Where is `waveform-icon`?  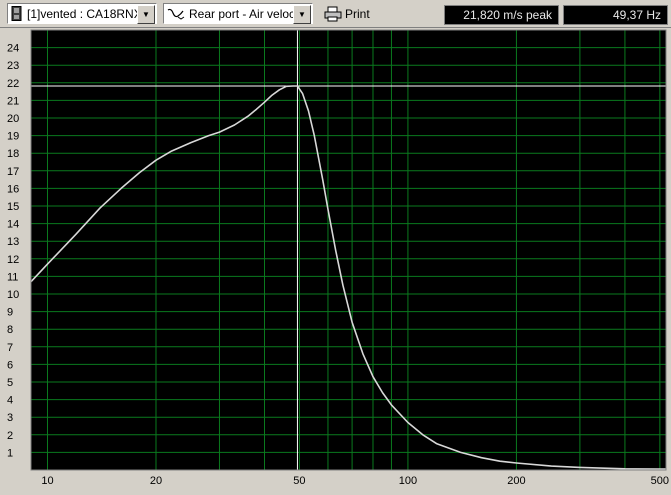
waveform-icon is located at coordinates (176, 14).